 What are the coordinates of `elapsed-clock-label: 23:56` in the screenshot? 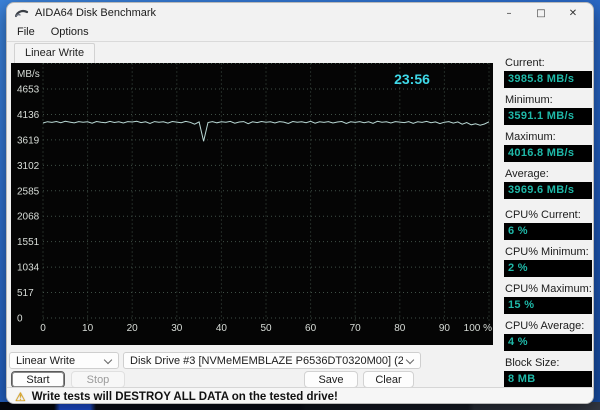 It's located at (412, 79).